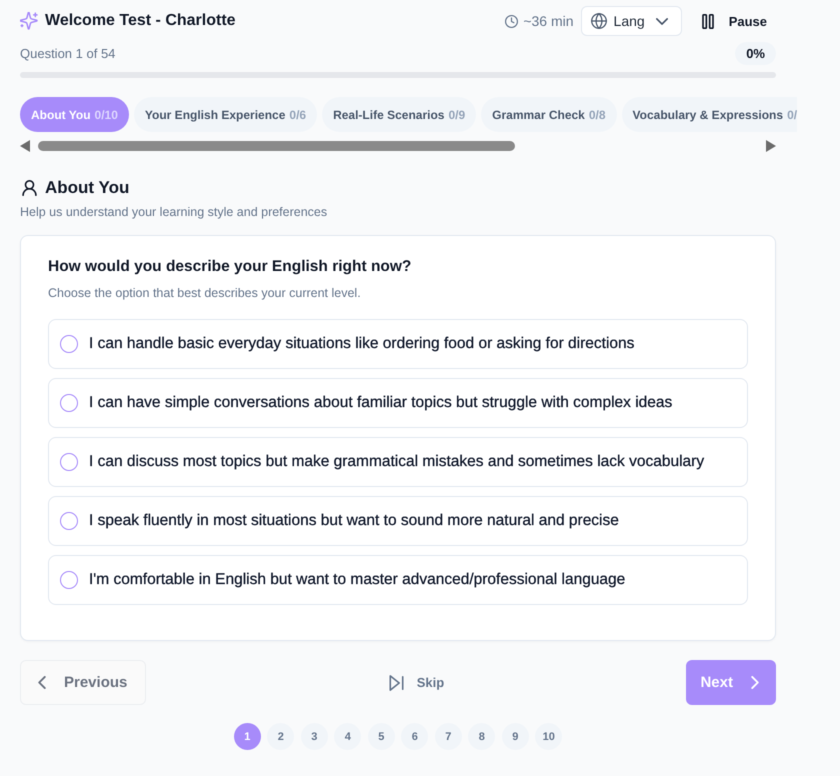  I want to click on scroll-right-icon, so click(771, 146).